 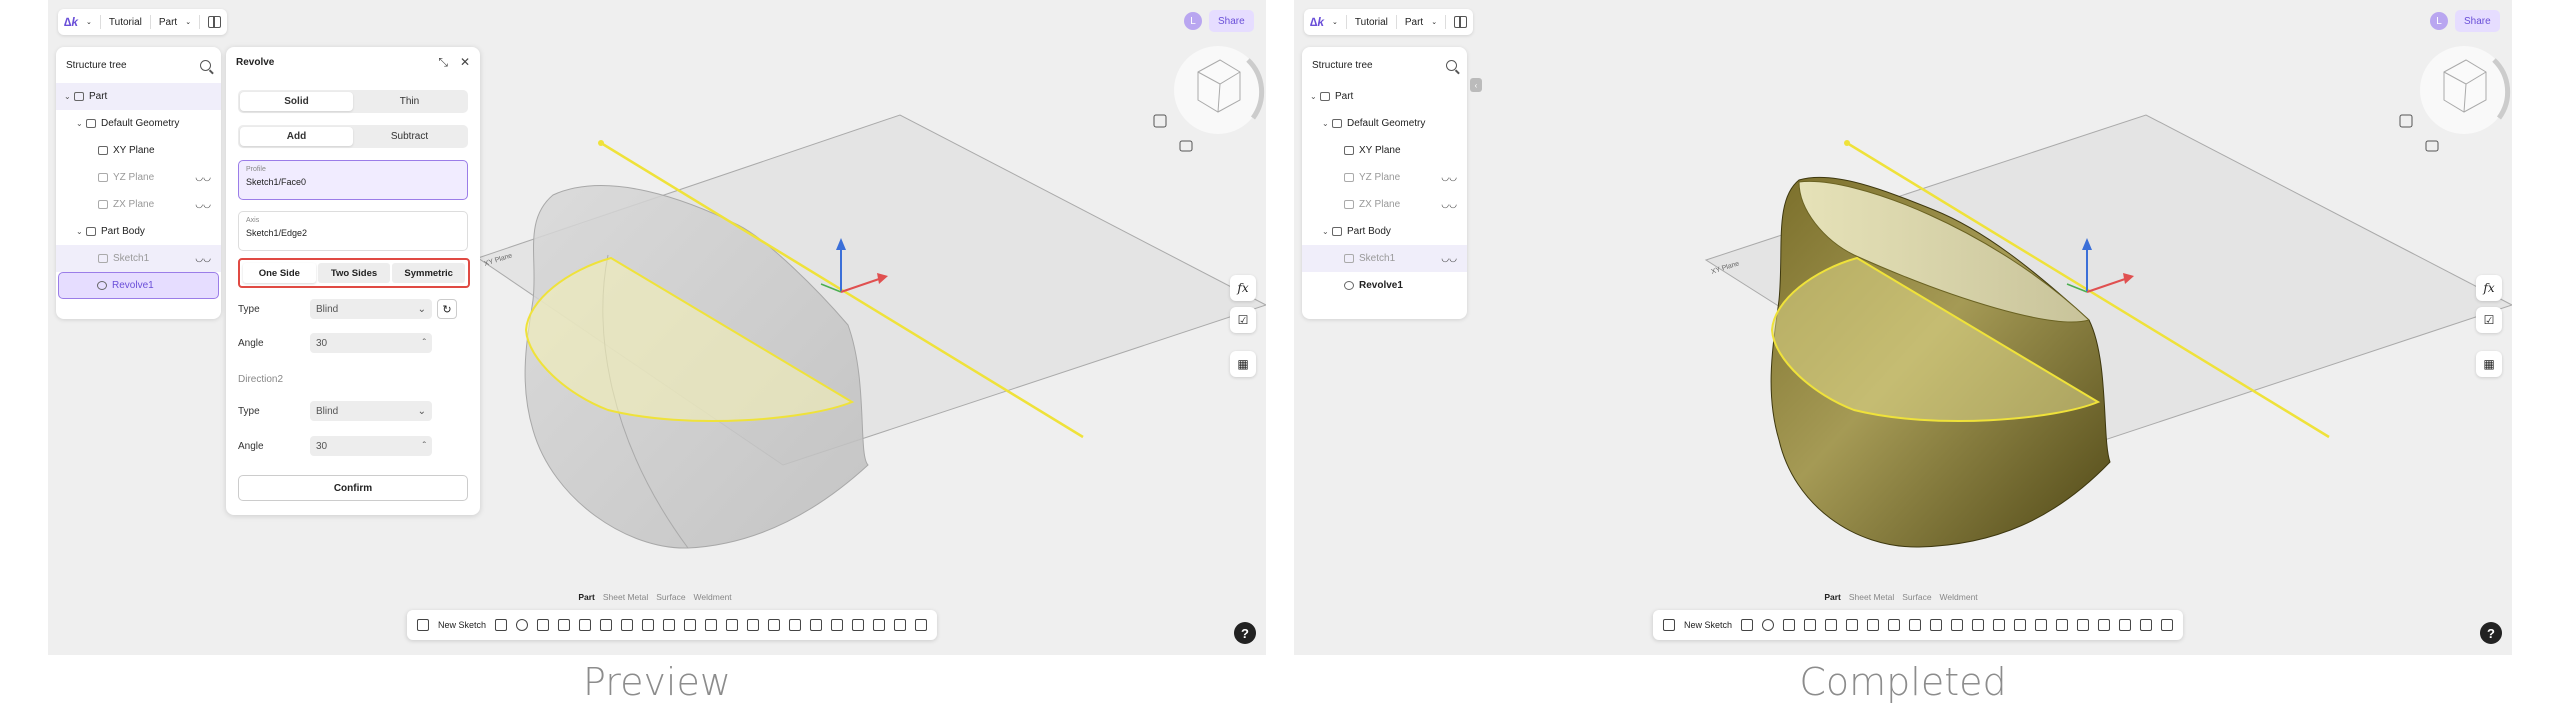 I want to click on flip-direction-icon: ↻, so click(x=447, y=309).